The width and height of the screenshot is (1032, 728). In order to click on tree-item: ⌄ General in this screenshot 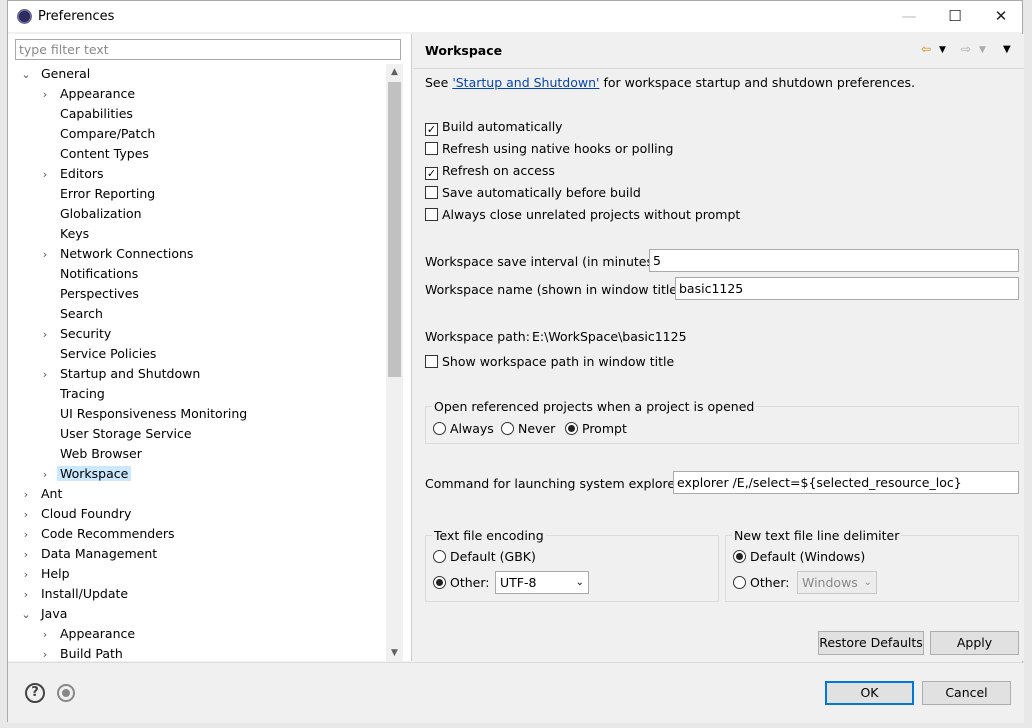, I will do `click(56, 74)`.